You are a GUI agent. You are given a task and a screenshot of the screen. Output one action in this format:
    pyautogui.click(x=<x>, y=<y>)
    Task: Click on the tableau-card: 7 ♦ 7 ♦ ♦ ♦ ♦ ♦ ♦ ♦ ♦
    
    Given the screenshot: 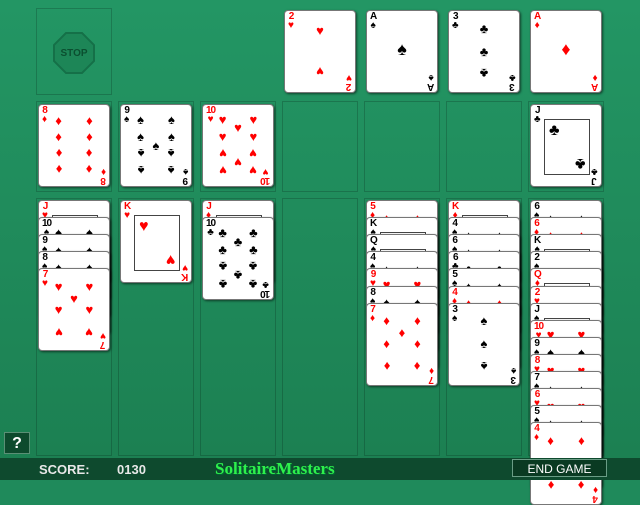 What is the action you would take?
    pyautogui.click(x=402, y=344)
    